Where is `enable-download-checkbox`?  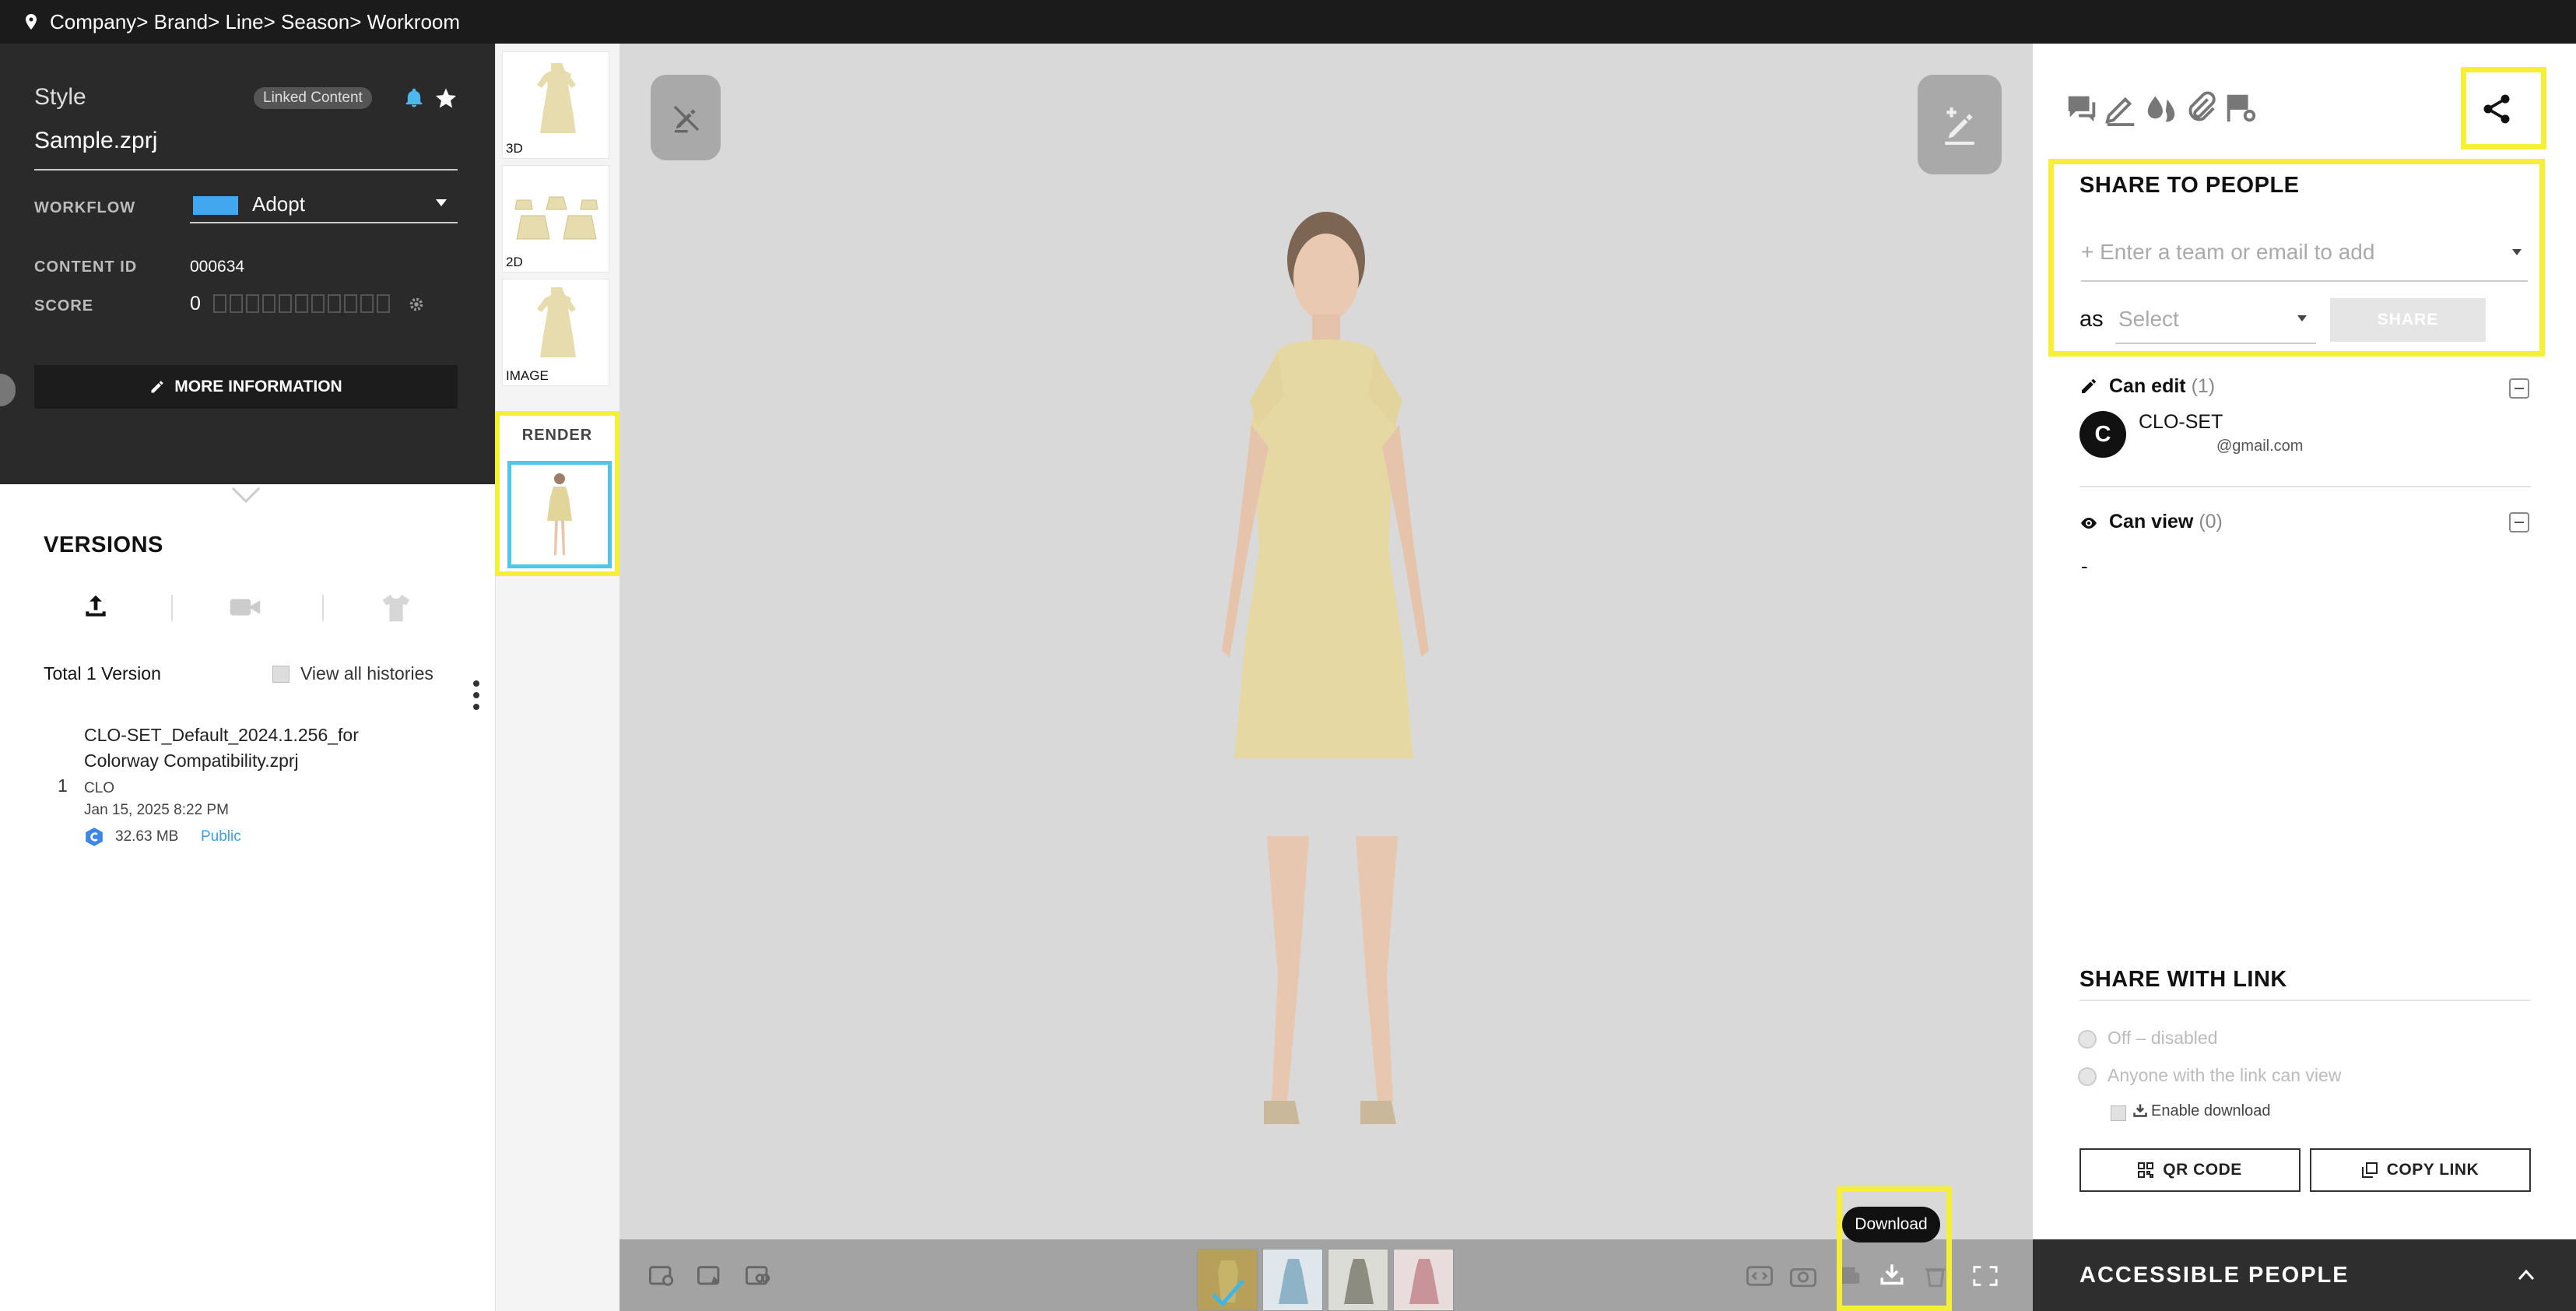 enable-download-checkbox is located at coordinates (2119, 1113).